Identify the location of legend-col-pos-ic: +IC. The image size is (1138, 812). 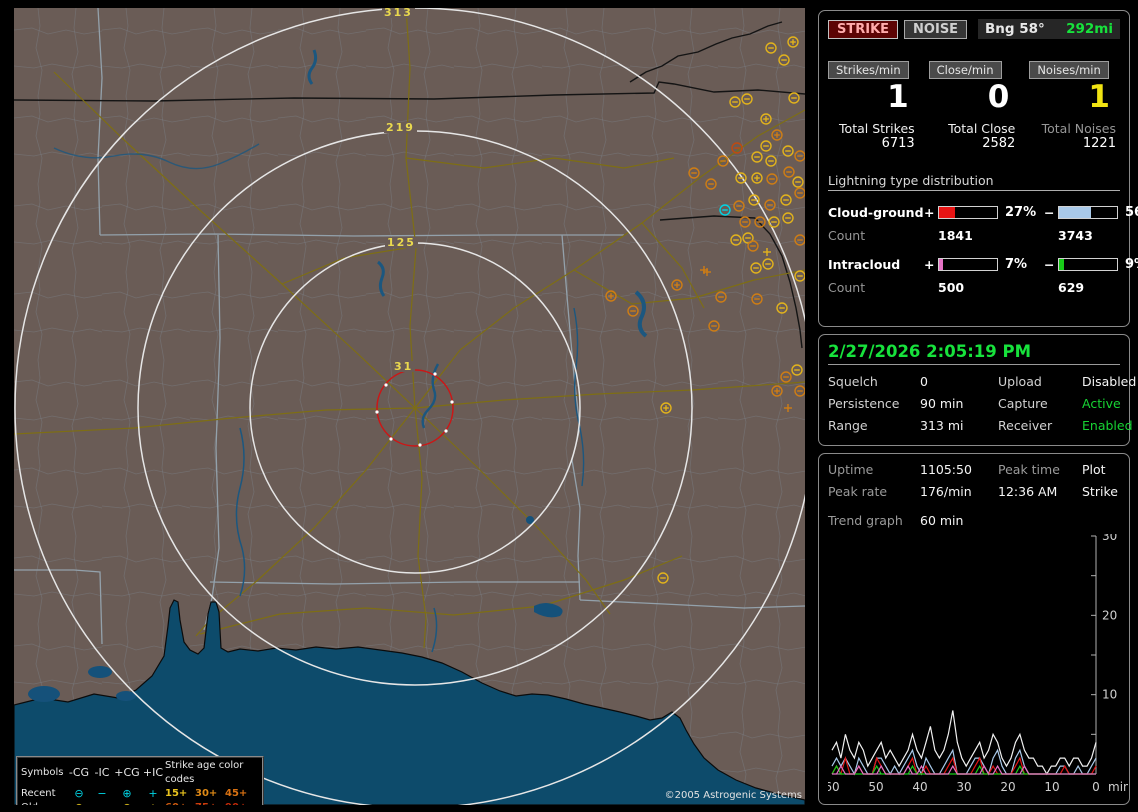
(153, 772).